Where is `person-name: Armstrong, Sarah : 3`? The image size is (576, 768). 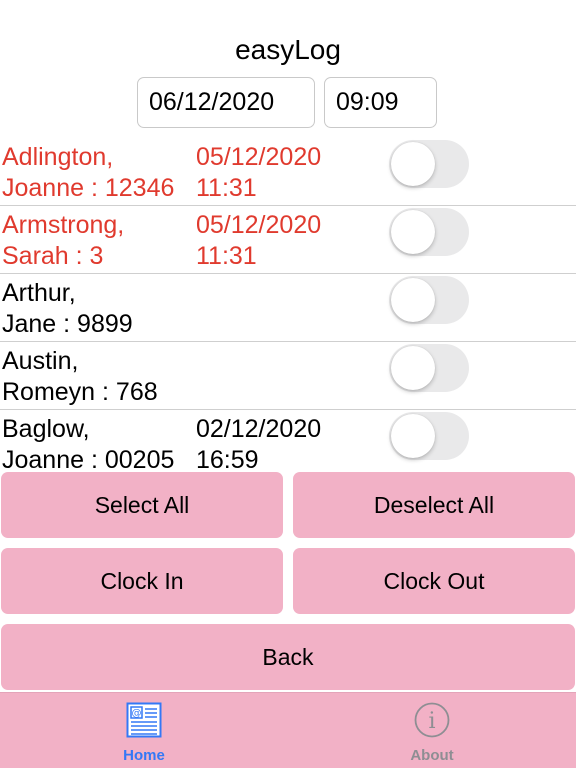
person-name: Armstrong, Sarah : 3 is located at coordinates (63, 240).